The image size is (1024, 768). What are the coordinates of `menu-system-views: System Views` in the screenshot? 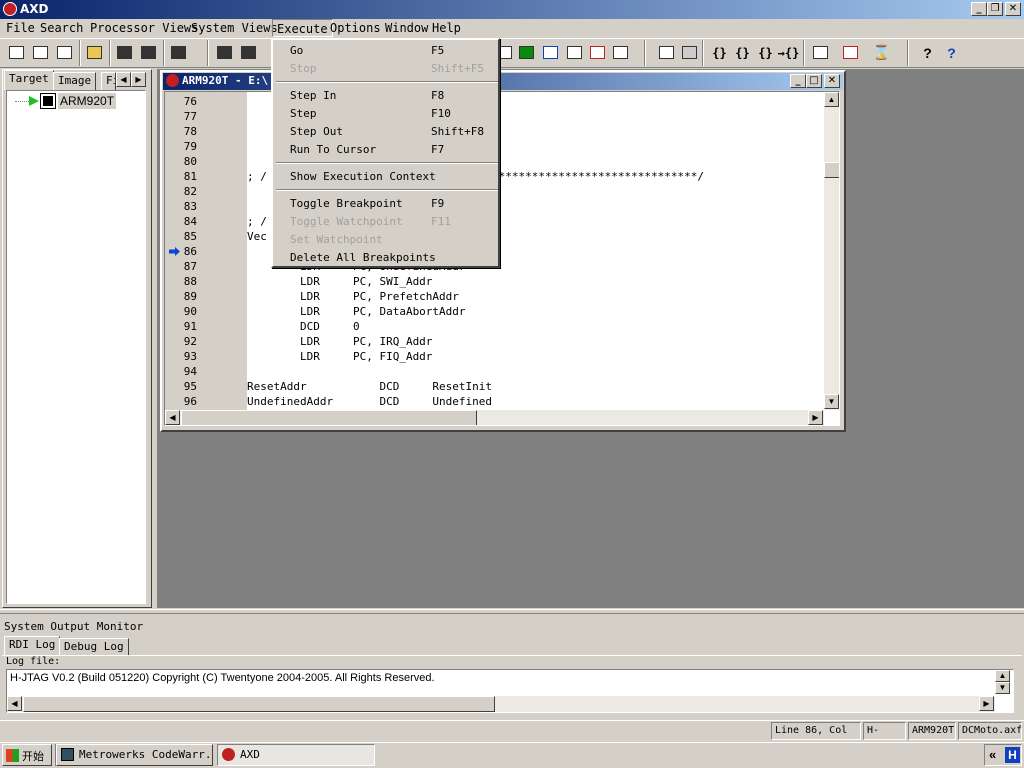 It's located at (234, 28).